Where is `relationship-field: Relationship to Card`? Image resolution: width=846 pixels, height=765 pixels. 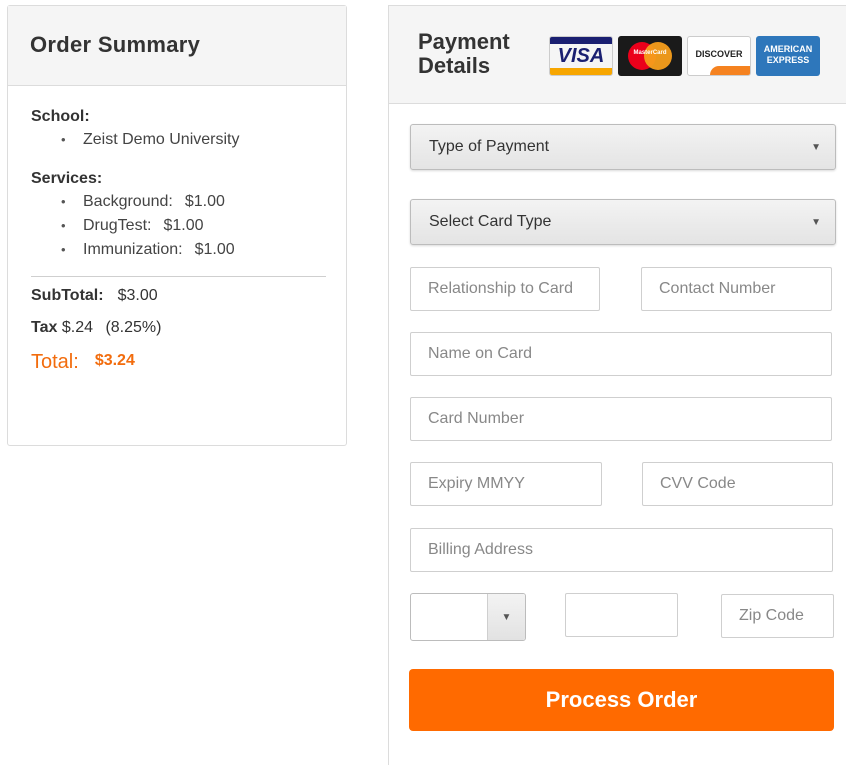 relationship-field: Relationship to Card is located at coordinates (505, 289).